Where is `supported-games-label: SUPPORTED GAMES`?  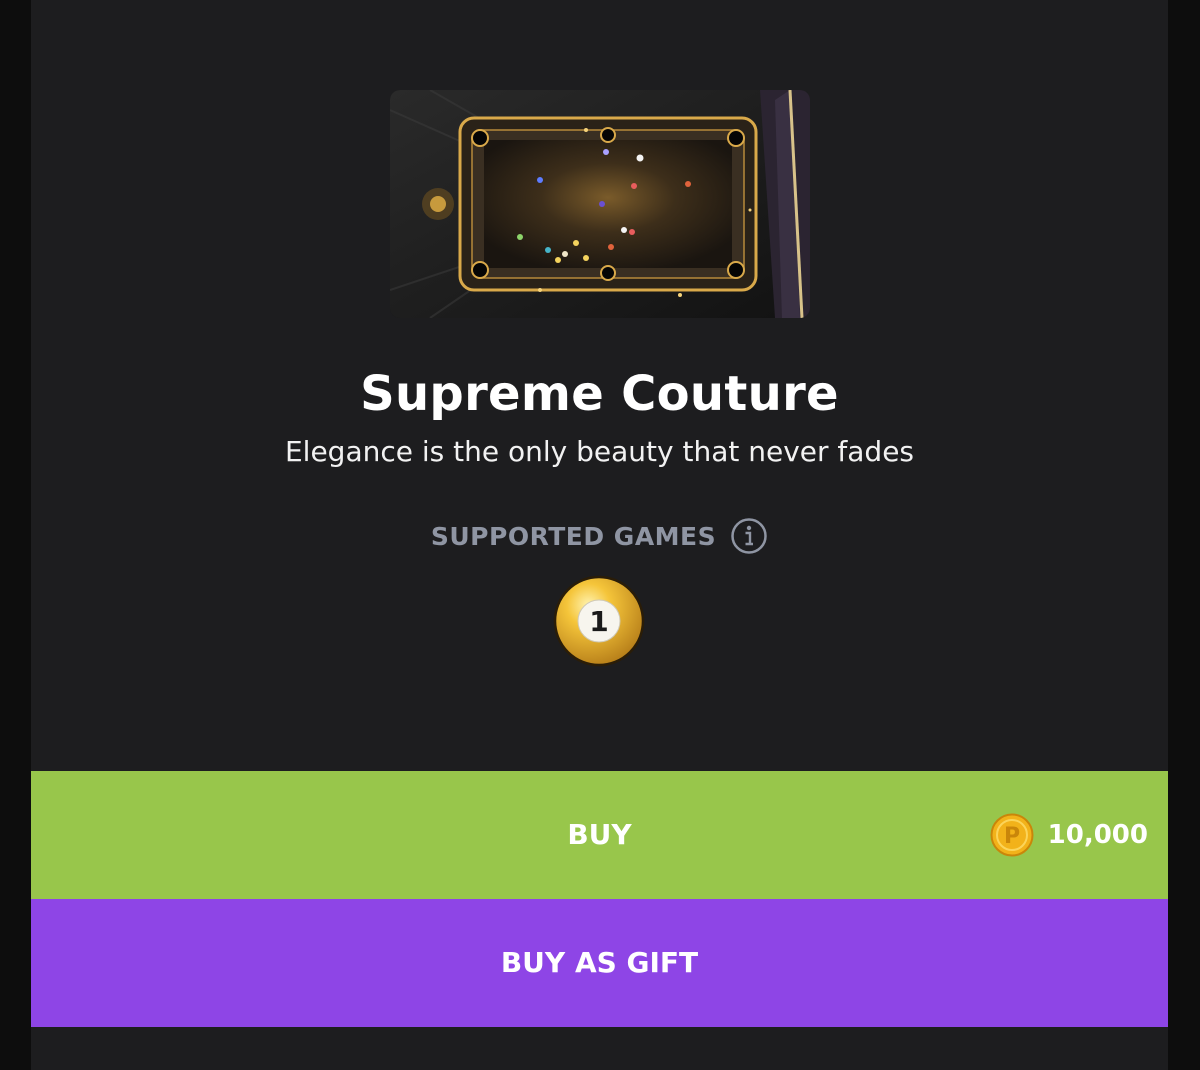
supported-games-label: SUPPORTED GAMES is located at coordinates (573, 536).